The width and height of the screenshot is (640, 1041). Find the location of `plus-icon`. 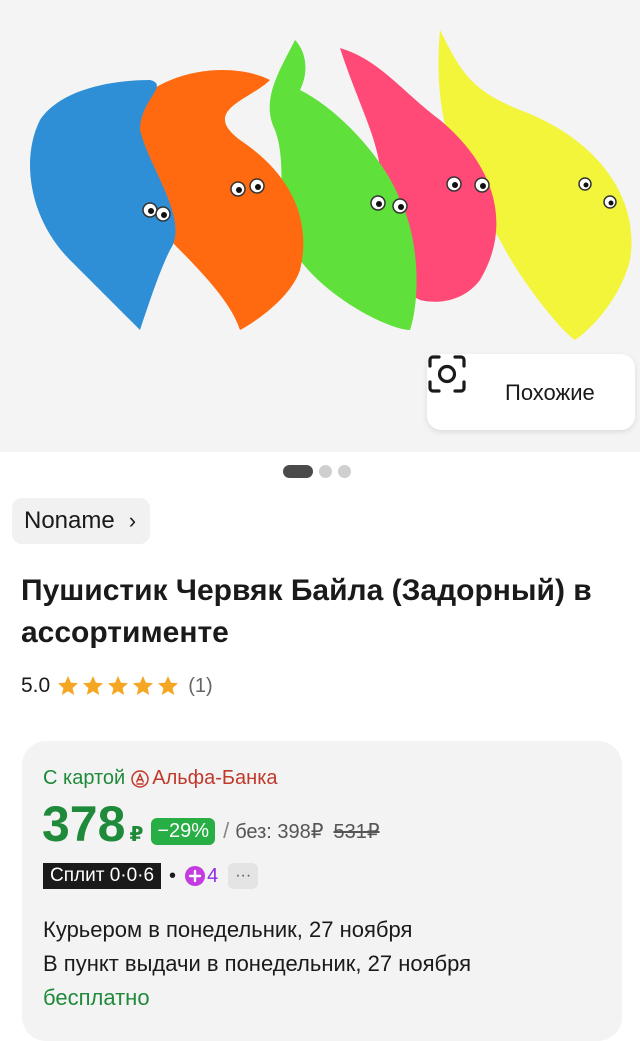

plus-icon is located at coordinates (195, 876).